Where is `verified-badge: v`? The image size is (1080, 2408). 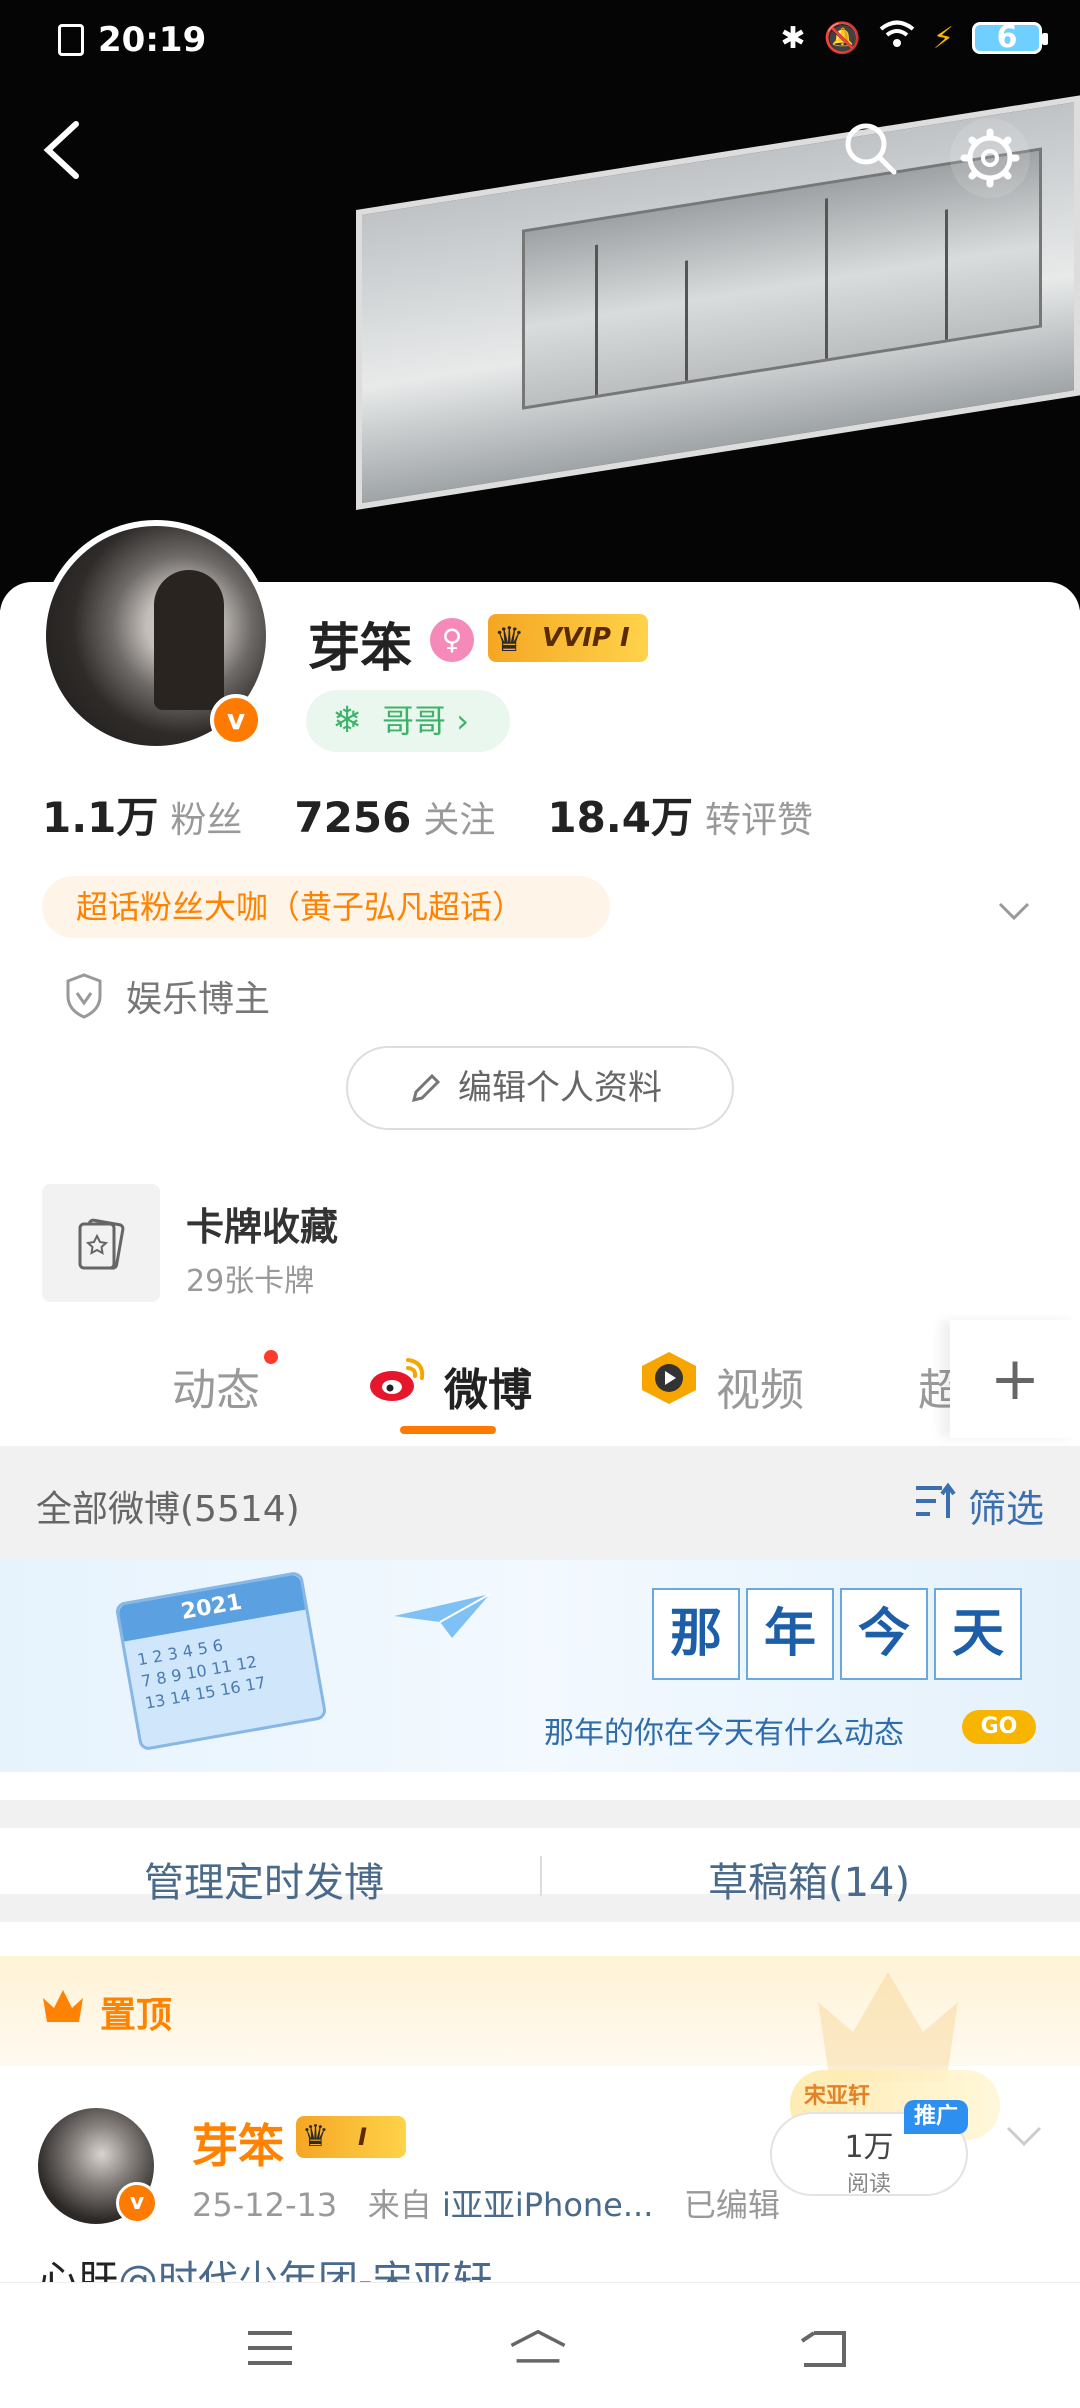
verified-badge: v is located at coordinates (236, 720).